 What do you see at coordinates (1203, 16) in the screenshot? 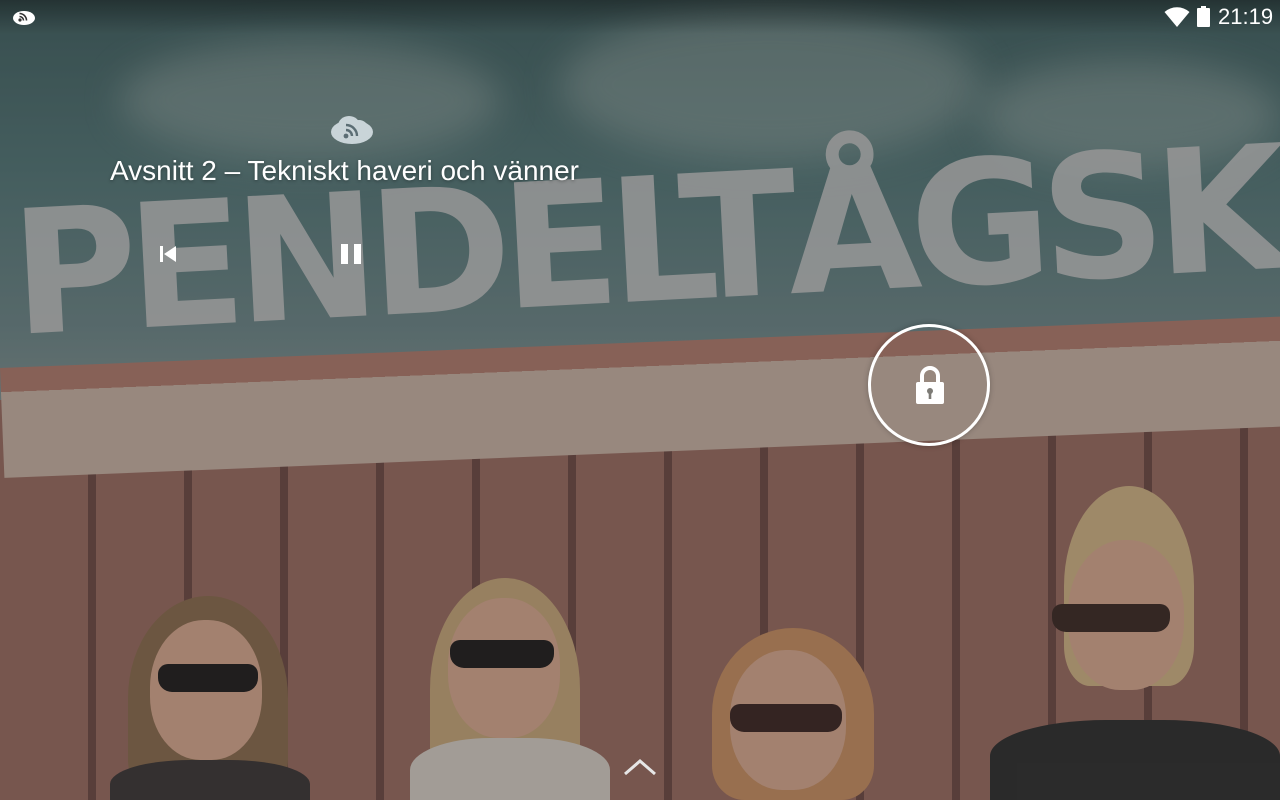
I see `battery-icon` at bounding box center [1203, 16].